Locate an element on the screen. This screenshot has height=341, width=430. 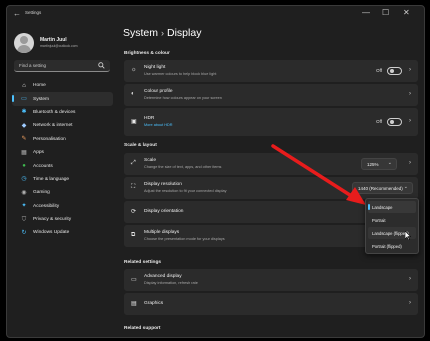
sidebar-item-apps: ▦ Apps is located at coordinates (62, 152).